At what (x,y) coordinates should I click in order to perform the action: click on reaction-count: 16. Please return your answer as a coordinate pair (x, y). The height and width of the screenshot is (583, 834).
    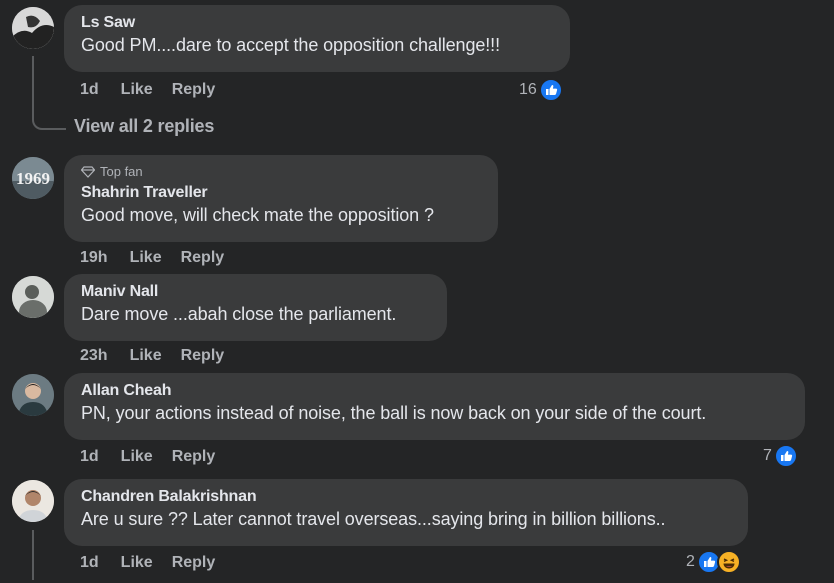
    Looking at the image, I should click on (528, 89).